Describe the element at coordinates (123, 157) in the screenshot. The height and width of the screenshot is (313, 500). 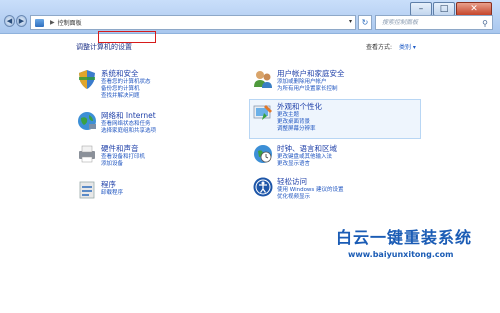
I see `link-devices-printers: 查看设备和打印机` at that location.